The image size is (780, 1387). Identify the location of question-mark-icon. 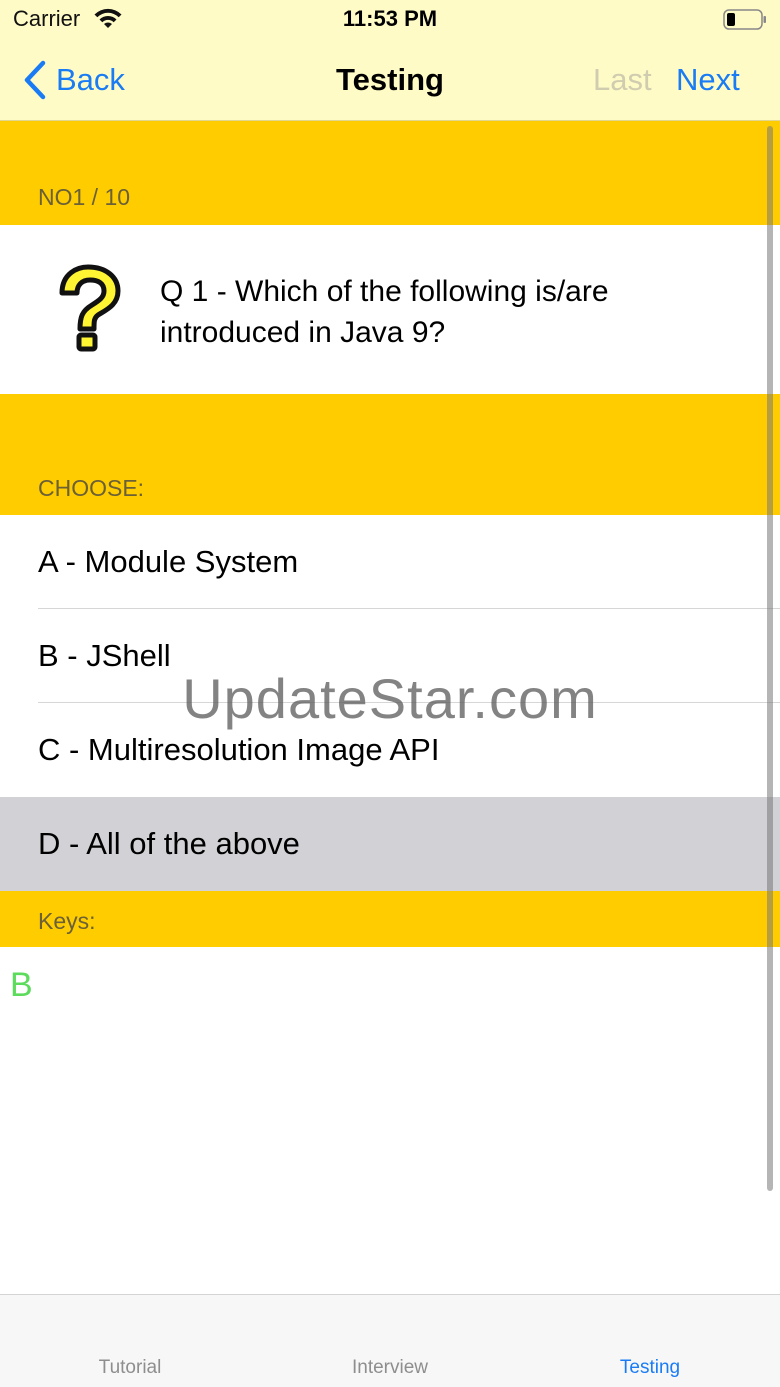
(90, 308).